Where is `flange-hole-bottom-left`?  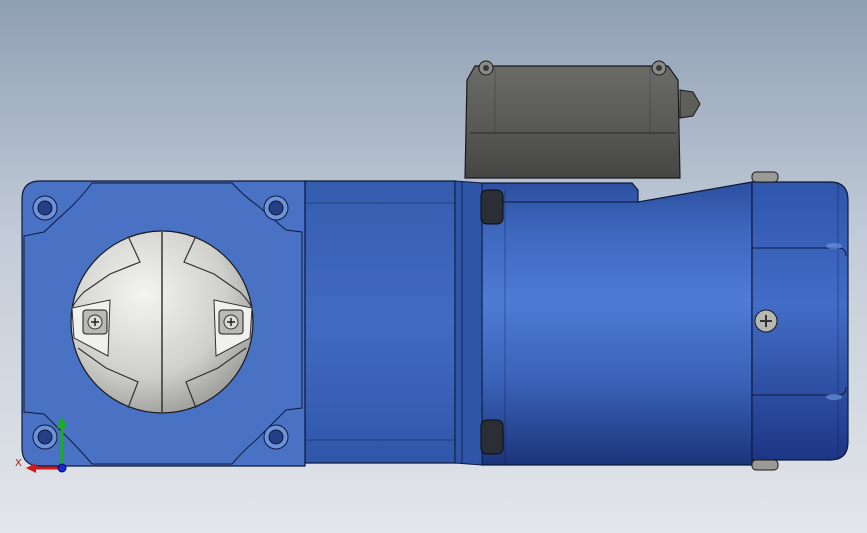
flange-hole-bottom-left is located at coordinates (45, 437).